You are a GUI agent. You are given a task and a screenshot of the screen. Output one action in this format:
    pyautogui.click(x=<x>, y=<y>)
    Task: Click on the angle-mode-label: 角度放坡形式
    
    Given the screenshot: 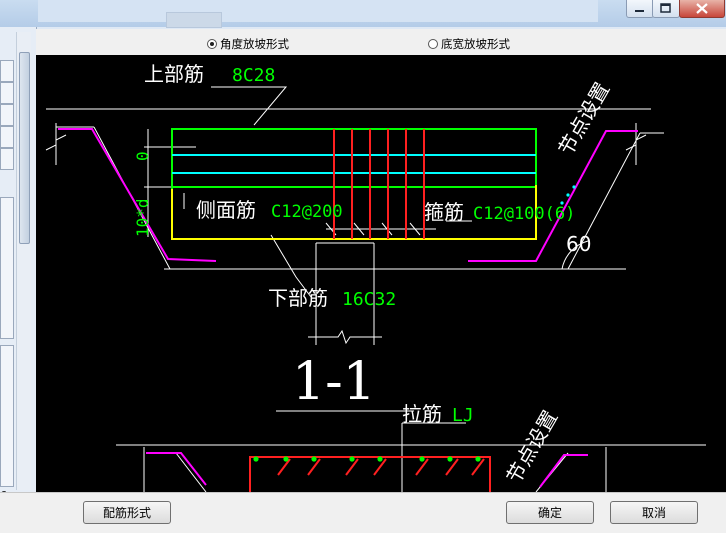 What is the action you would take?
    pyautogui.click(x=254, y=44)
    